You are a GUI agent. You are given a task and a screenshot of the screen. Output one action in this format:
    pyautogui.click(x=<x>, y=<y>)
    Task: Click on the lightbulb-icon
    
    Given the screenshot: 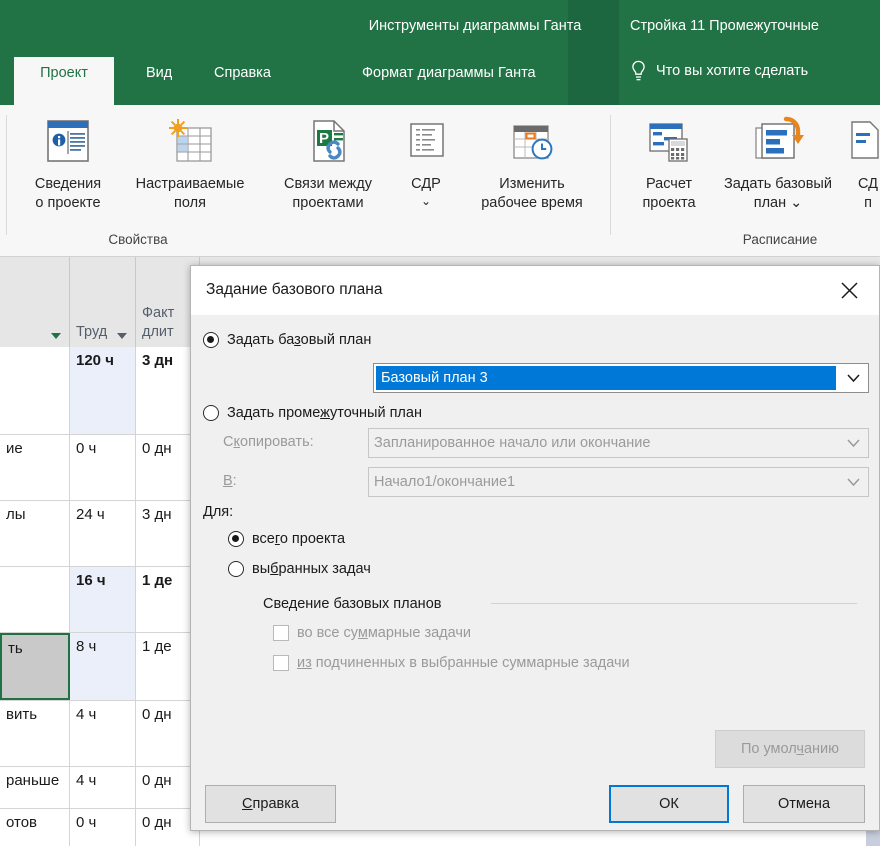 What is the action you would take?
    pyautogui.click(x=638, y=70)
    